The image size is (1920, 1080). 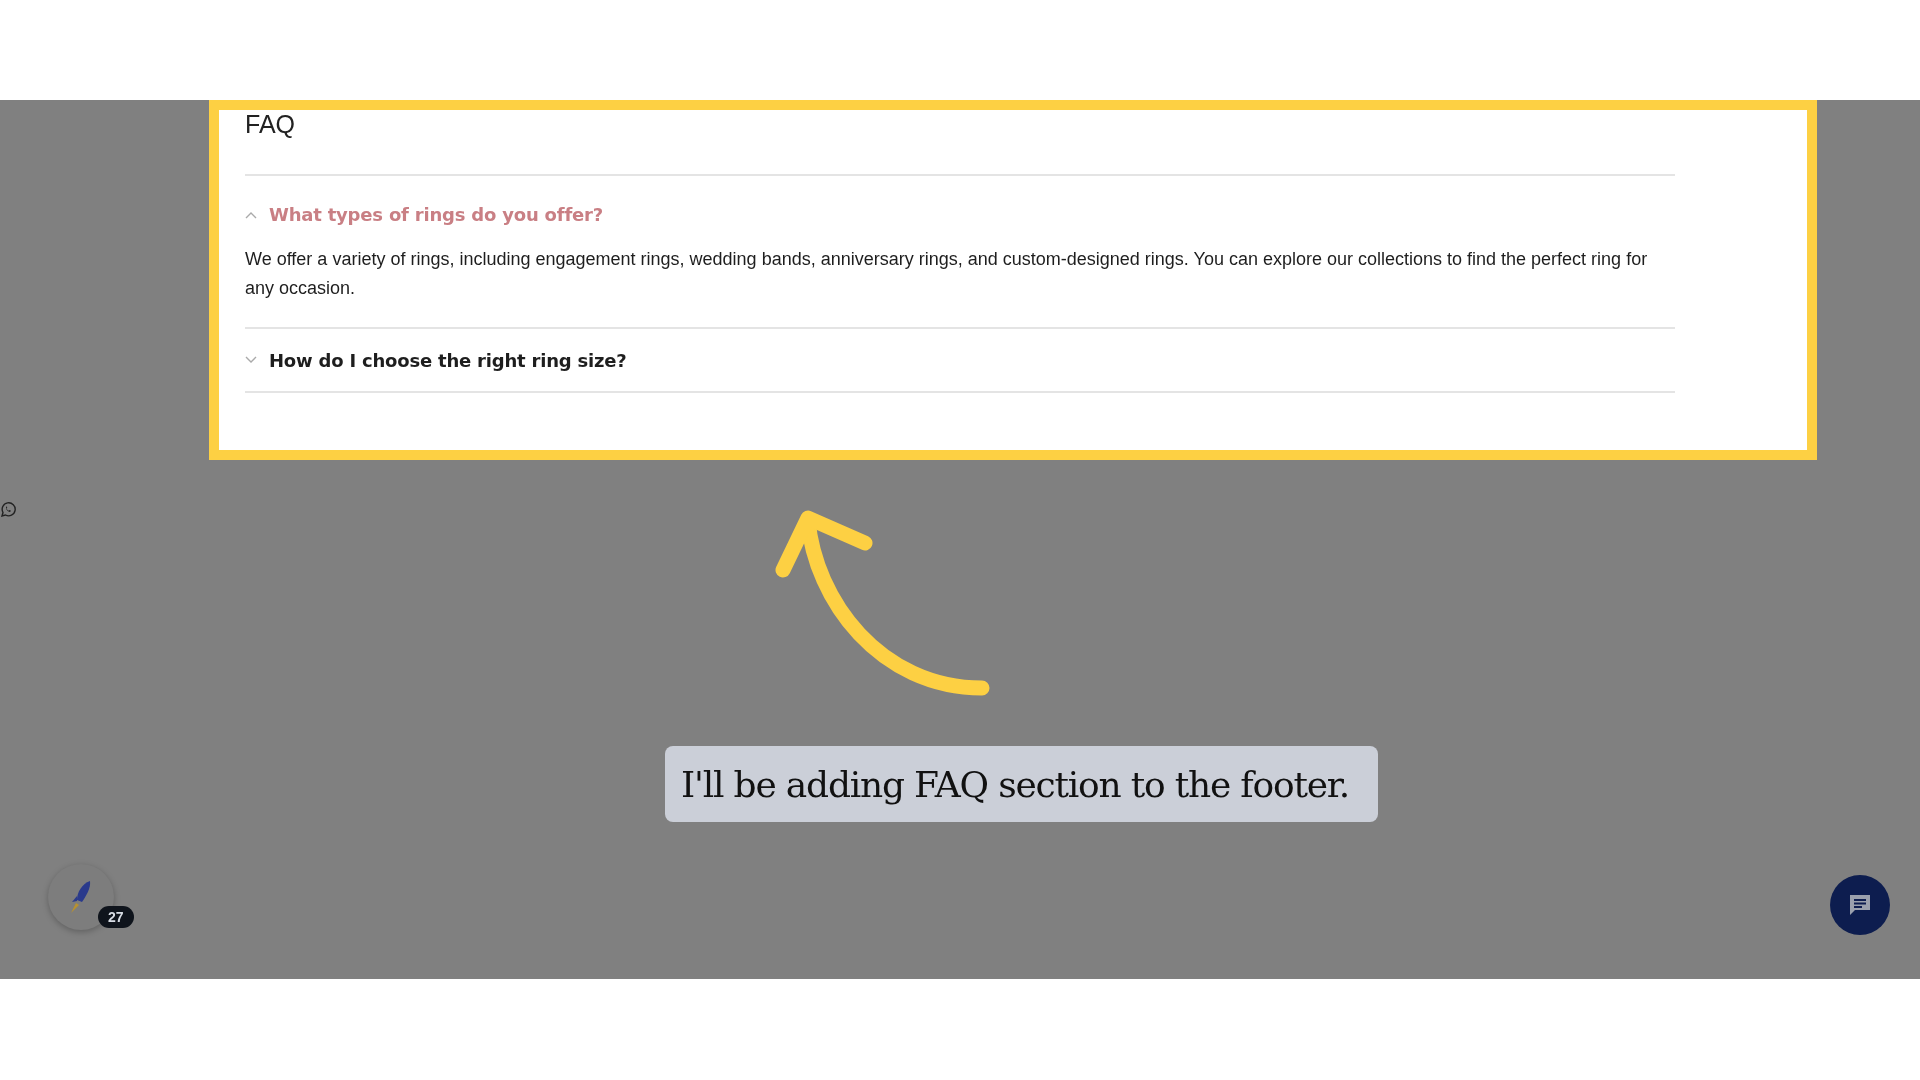 I want to click on faq-question: How do I choose the right ring size?, so click(x=436, y=360).